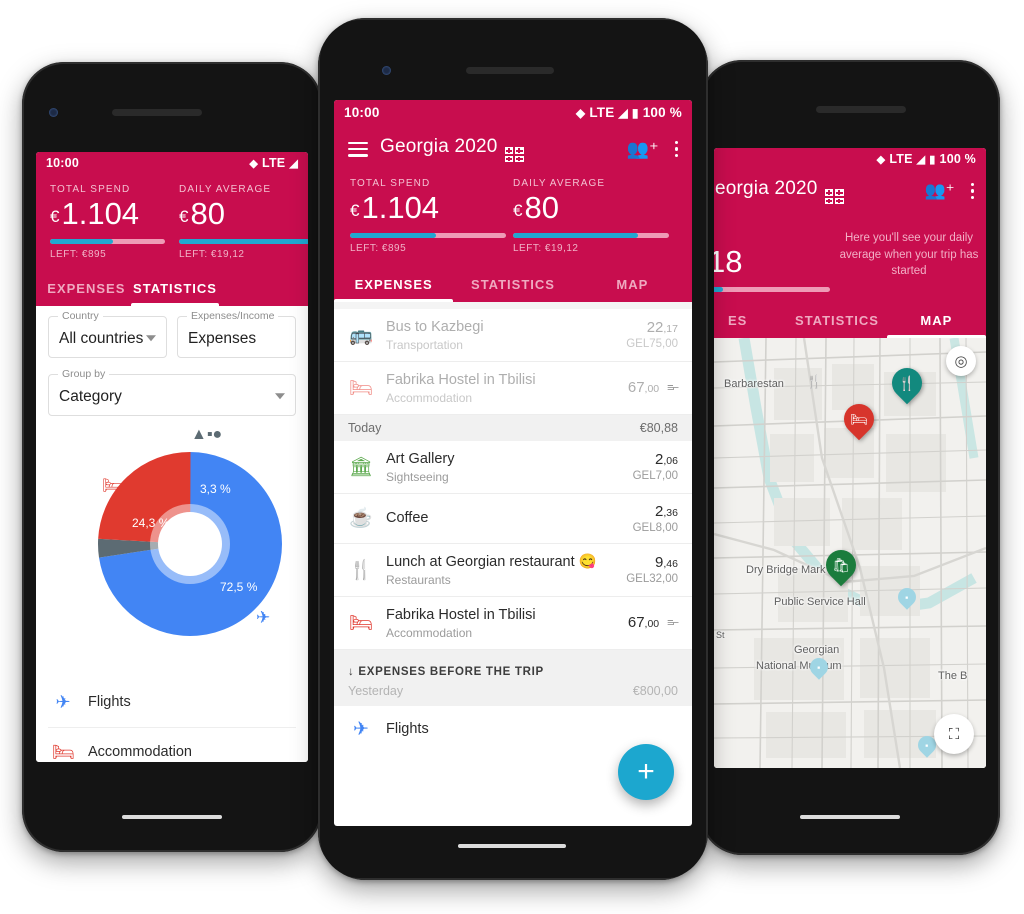 Image resolution: width=1024 pixels, height=914 pixels. What do you see at coordinates (594, 208) in the screenshot?
I see `daily-average-value: €80` at bounding box center [594, 208].